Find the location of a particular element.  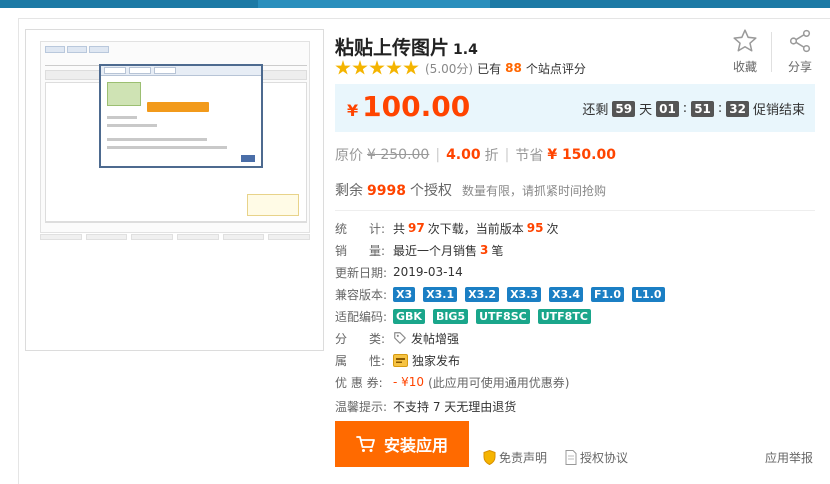

detail-row-stats: 统计: 共 97 次下载，当前版本 95 次 is located at coordinates (446, 228).